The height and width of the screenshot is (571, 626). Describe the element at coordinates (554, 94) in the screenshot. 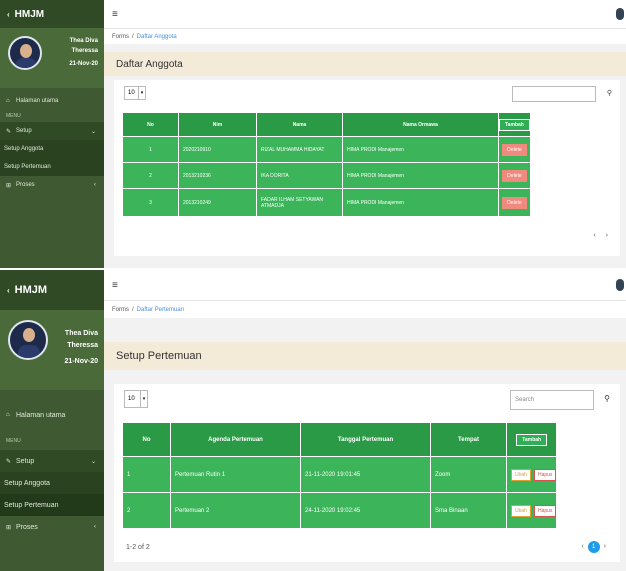

I see `search-input` at that location.